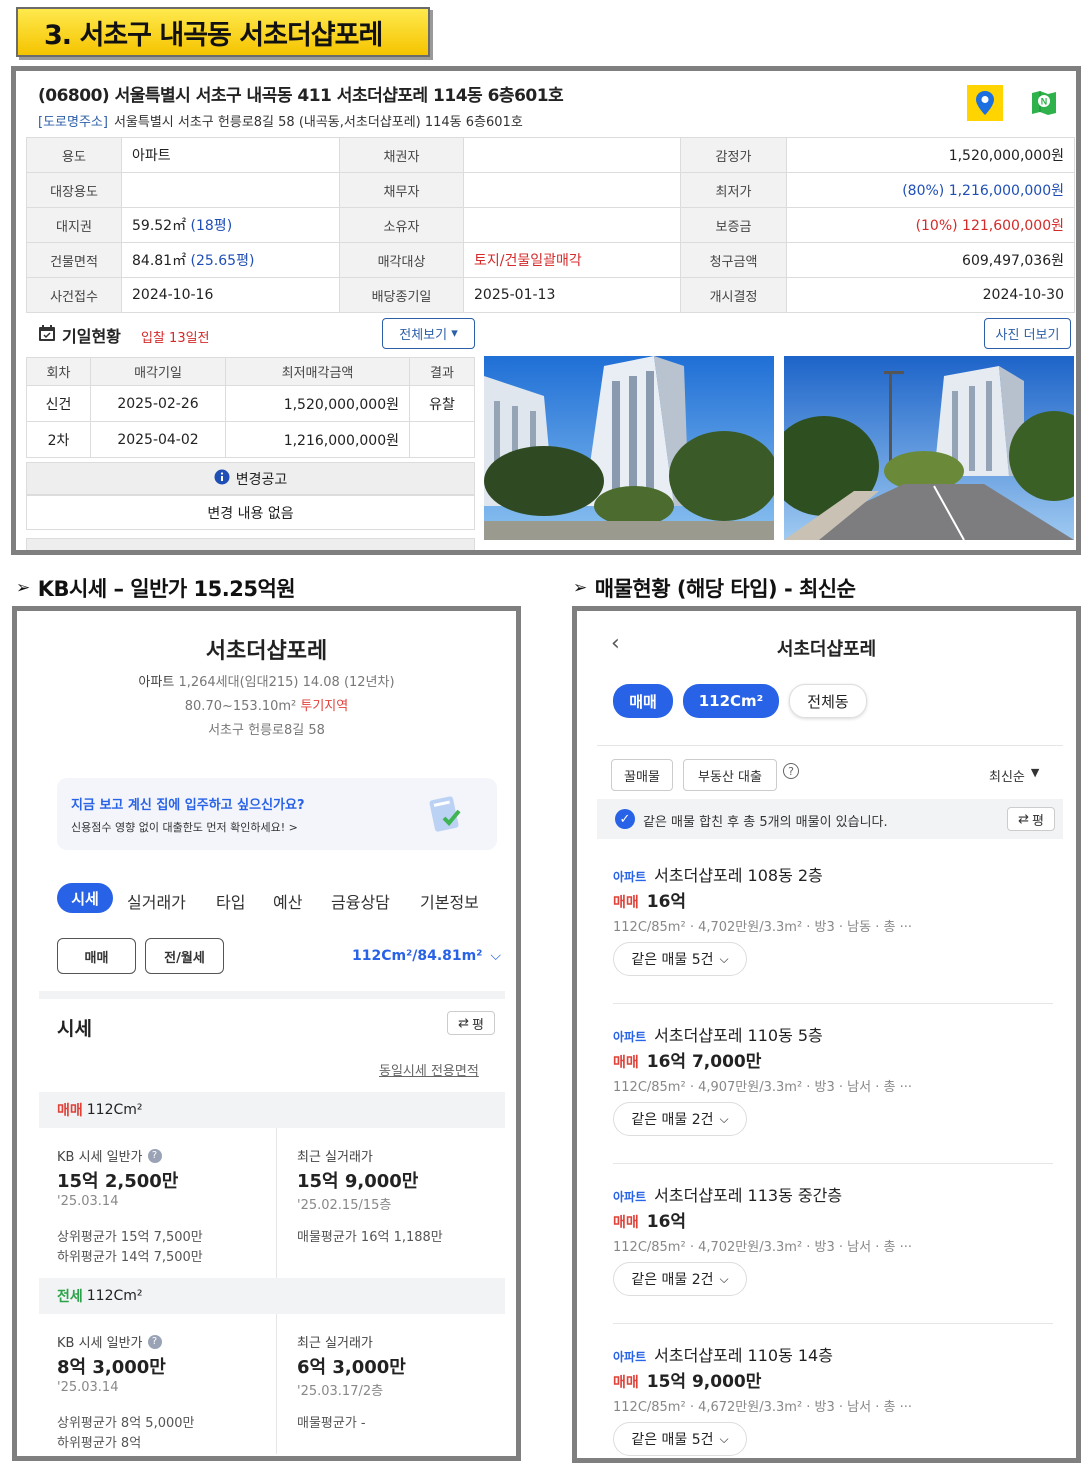 The image size is (1081, 1463). I want to click on tab-real-trade: 실거래가, so click(156, 901).